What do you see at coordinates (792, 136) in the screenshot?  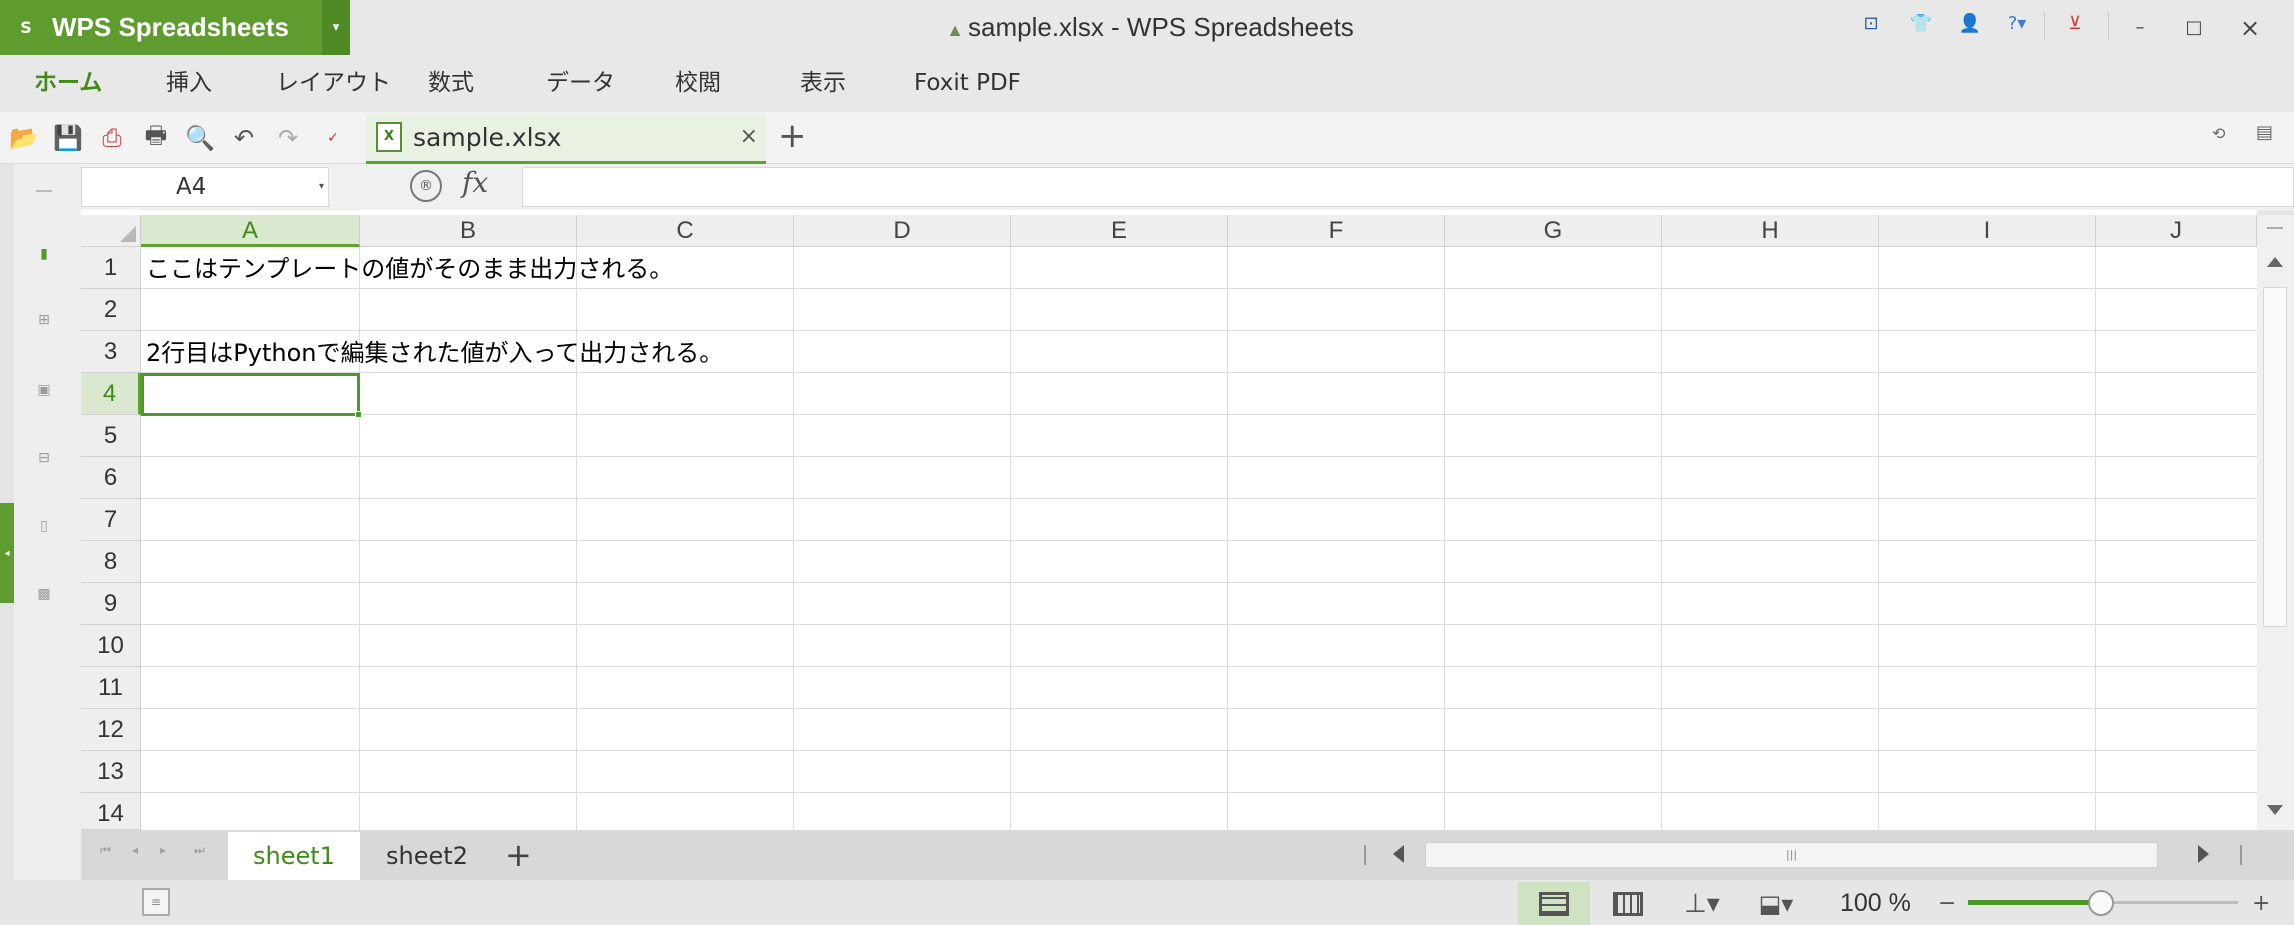 I see `new-tab-button: +` at bounding box center [792, 136].